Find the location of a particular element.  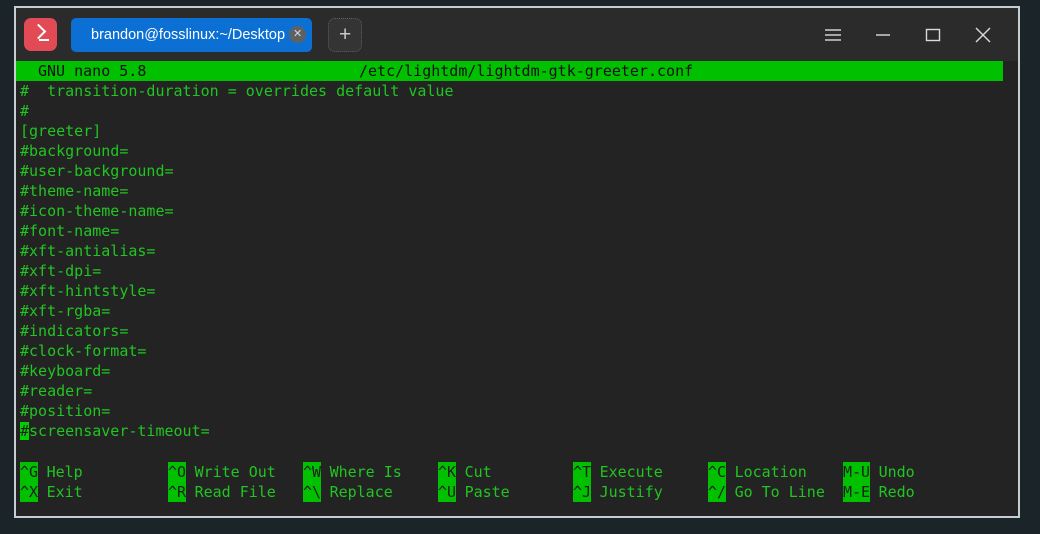

minimize-button is located at coordinates (883, 35).